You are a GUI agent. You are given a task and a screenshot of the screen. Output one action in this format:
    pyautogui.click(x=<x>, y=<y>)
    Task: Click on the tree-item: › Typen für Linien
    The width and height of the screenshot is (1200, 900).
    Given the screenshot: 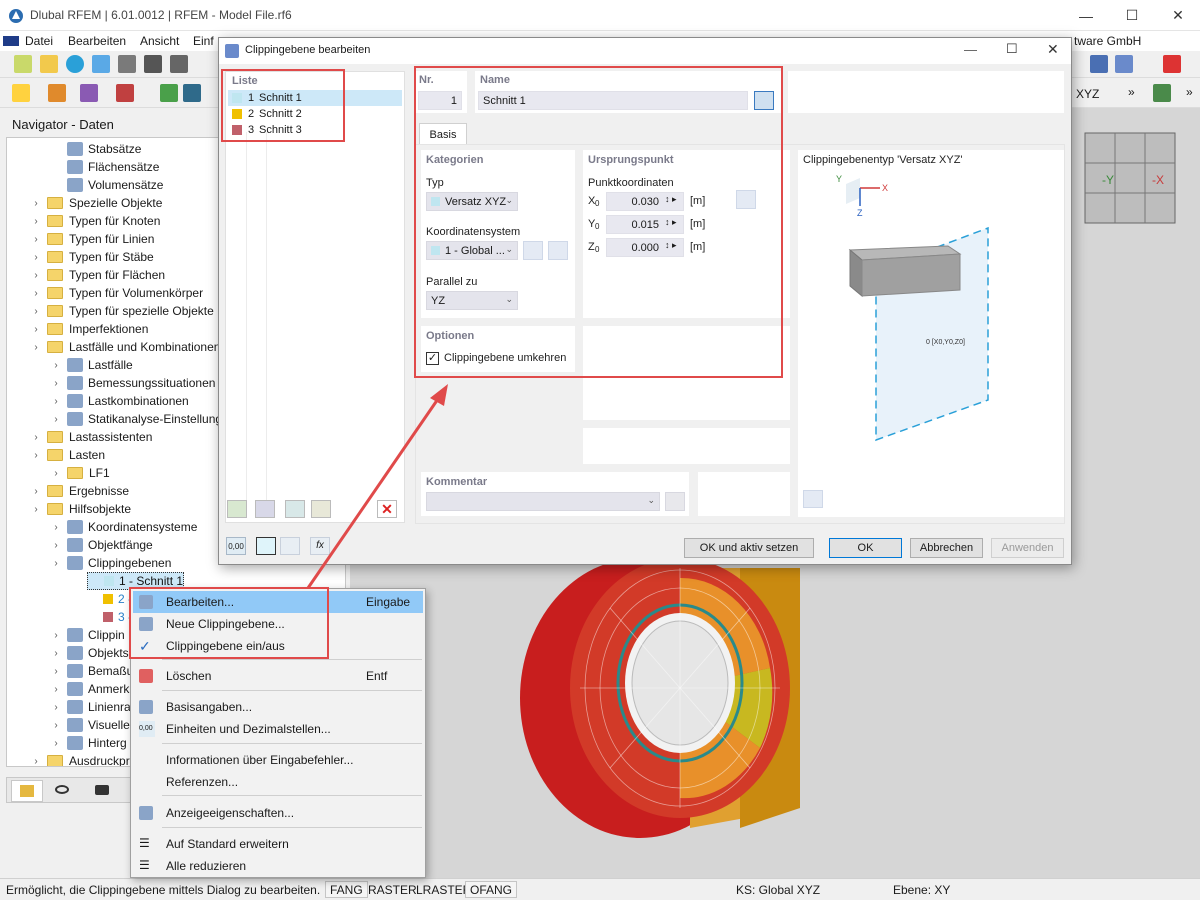 What is the action you would take?
    pyautogui.click(x=92, y=239)
    